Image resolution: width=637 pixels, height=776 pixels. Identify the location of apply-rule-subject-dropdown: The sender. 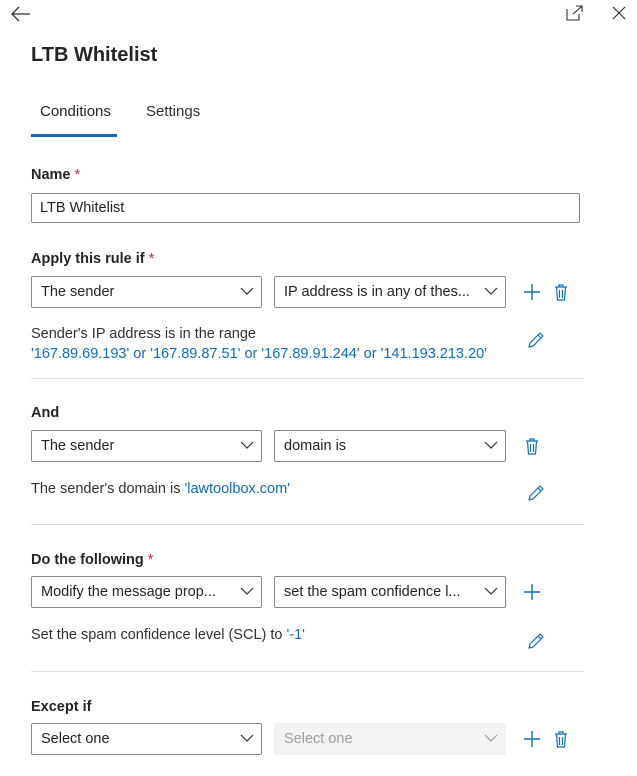
(146, 292).